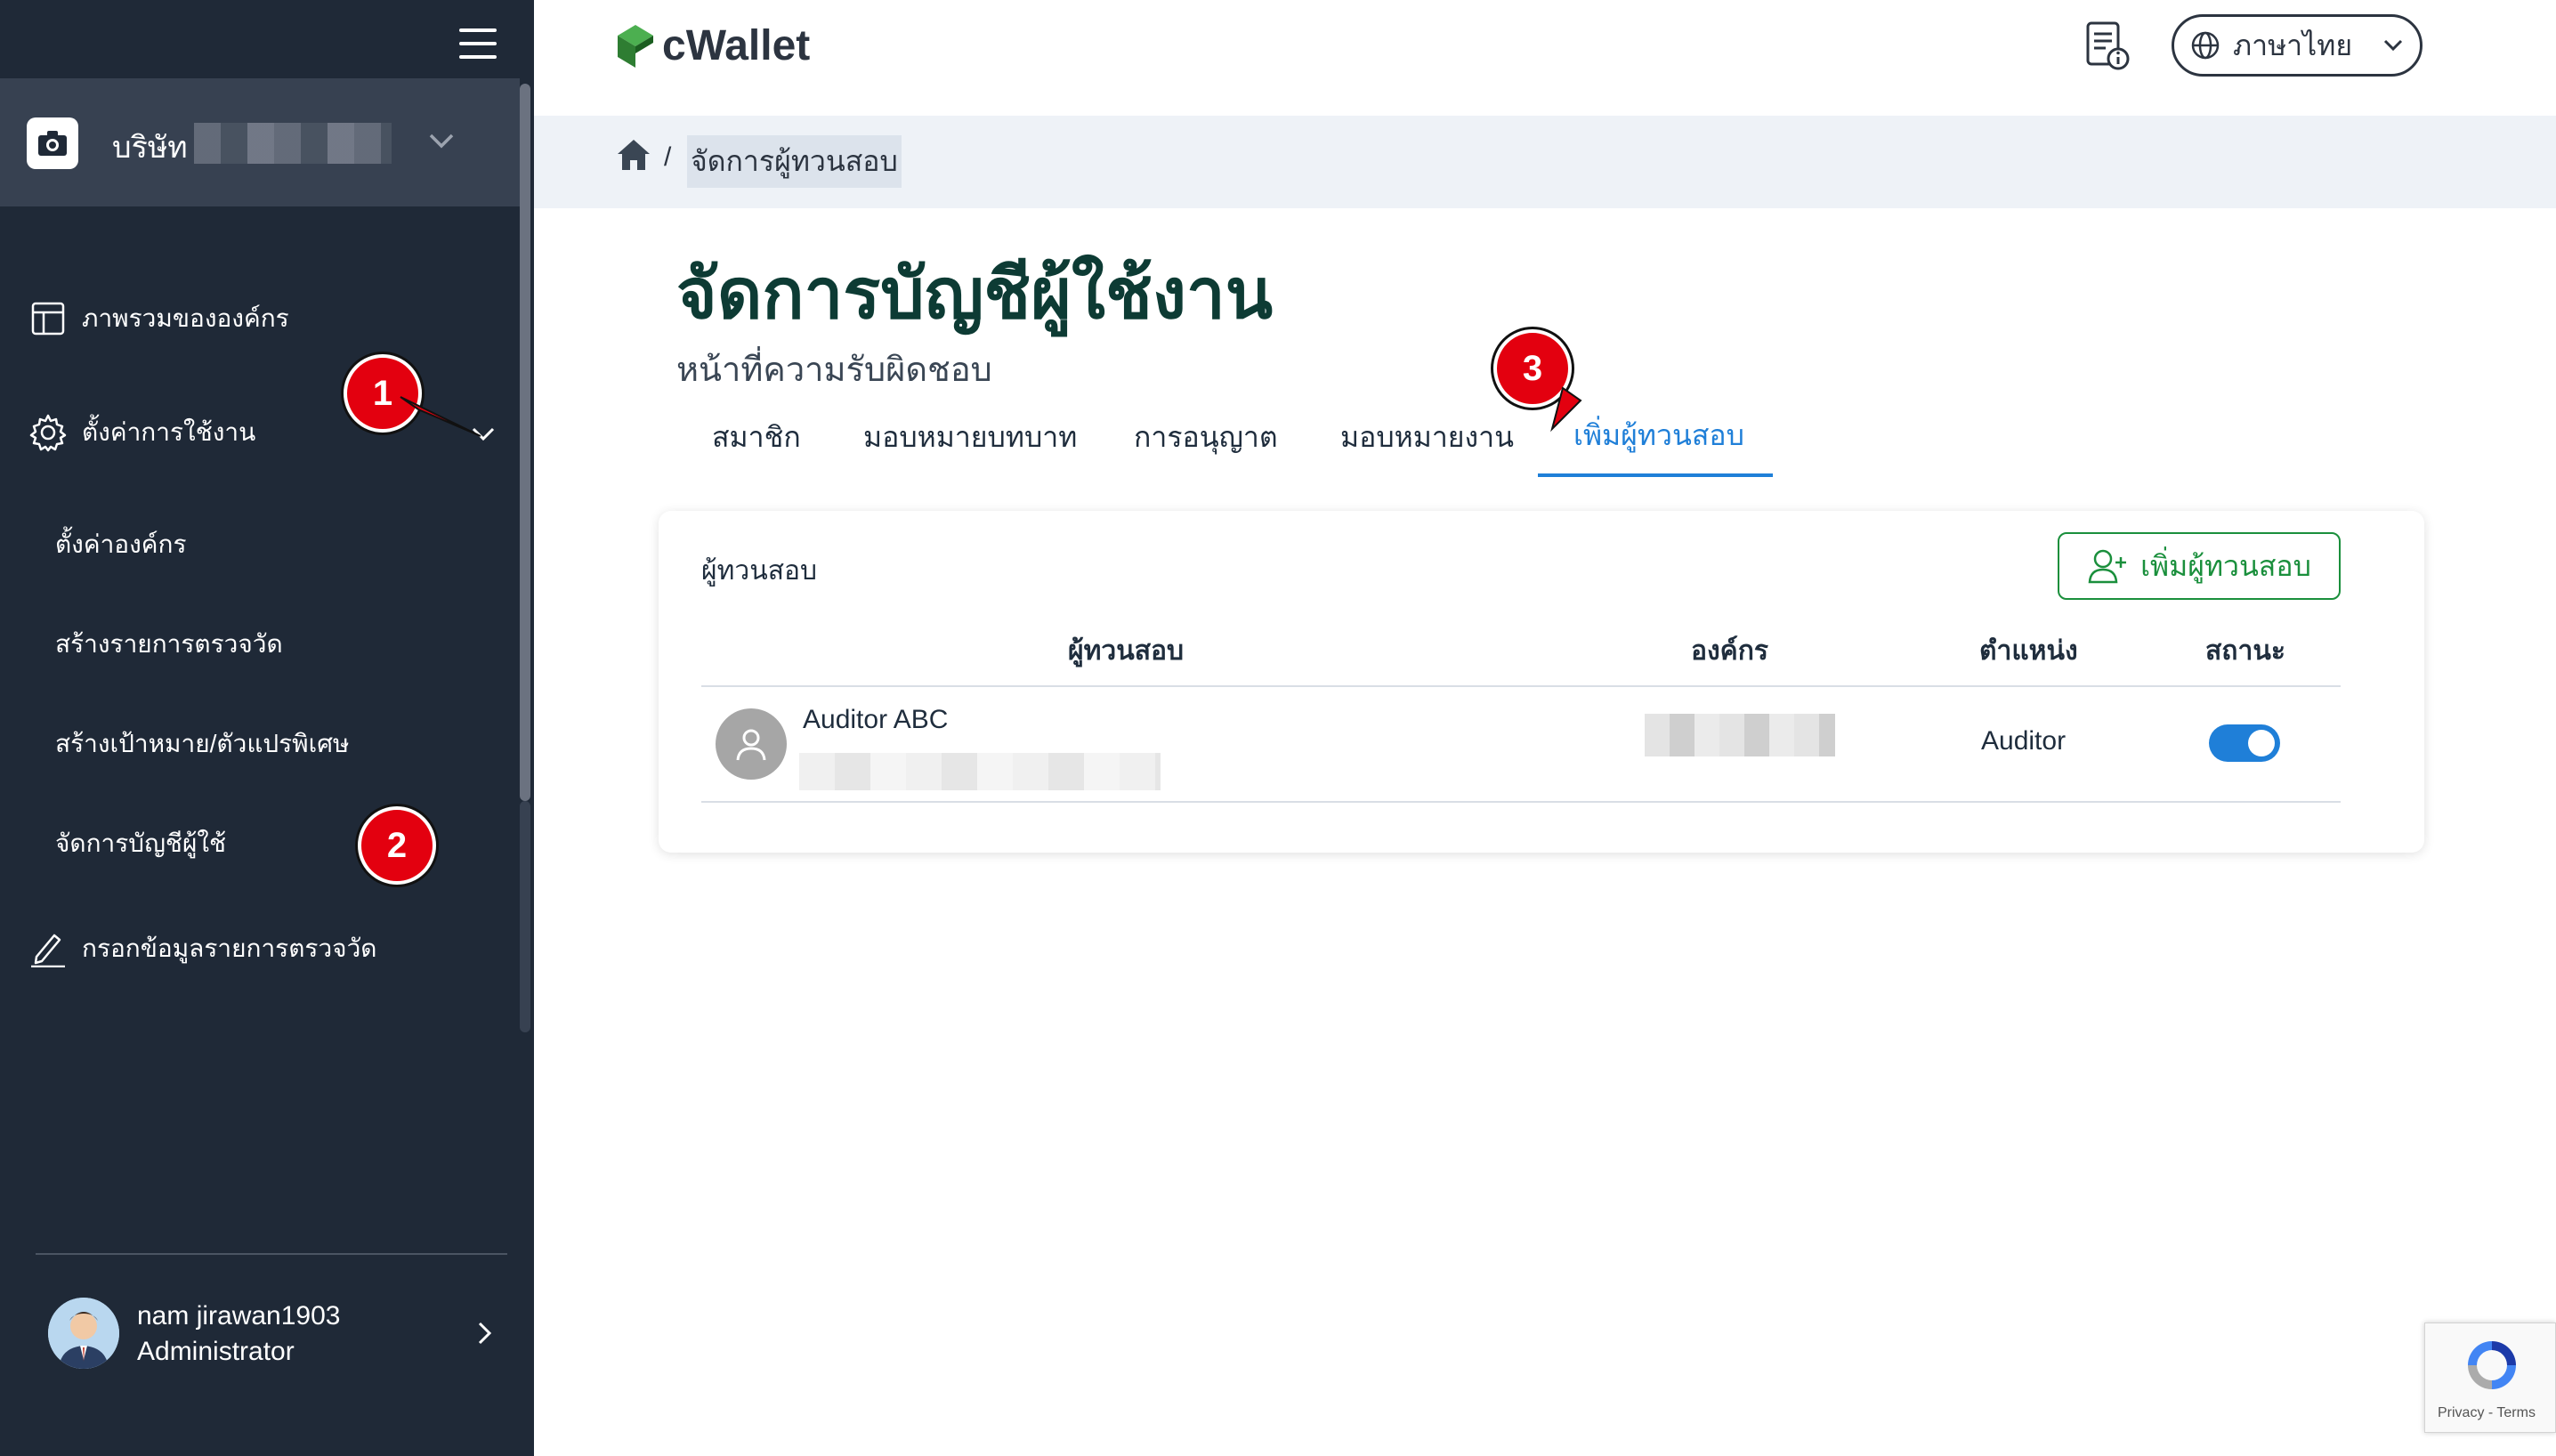 This screenshot has height=1456, width=2556. What do you see at coordinates (279, 1333) in the screenshot?
I see `user-profile: nam jirawan1903 Administrator` at bounding box center [279, 1333].